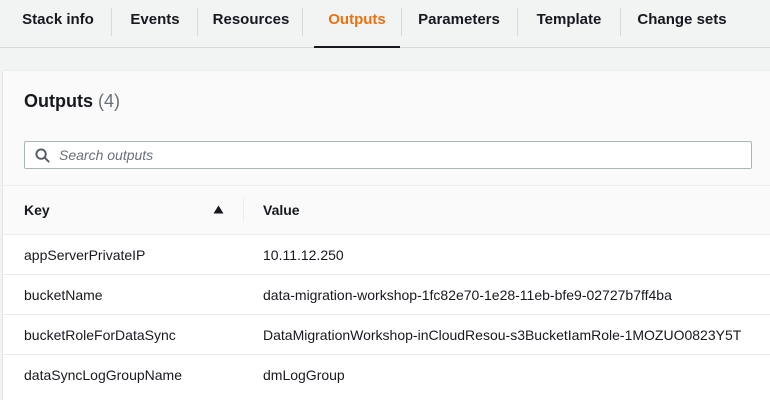 The height and width of the screenshot is (400, 770). Describe the element at coordinates (63, 295) in the screenshot. I see `output-key: bucketName` at that location.